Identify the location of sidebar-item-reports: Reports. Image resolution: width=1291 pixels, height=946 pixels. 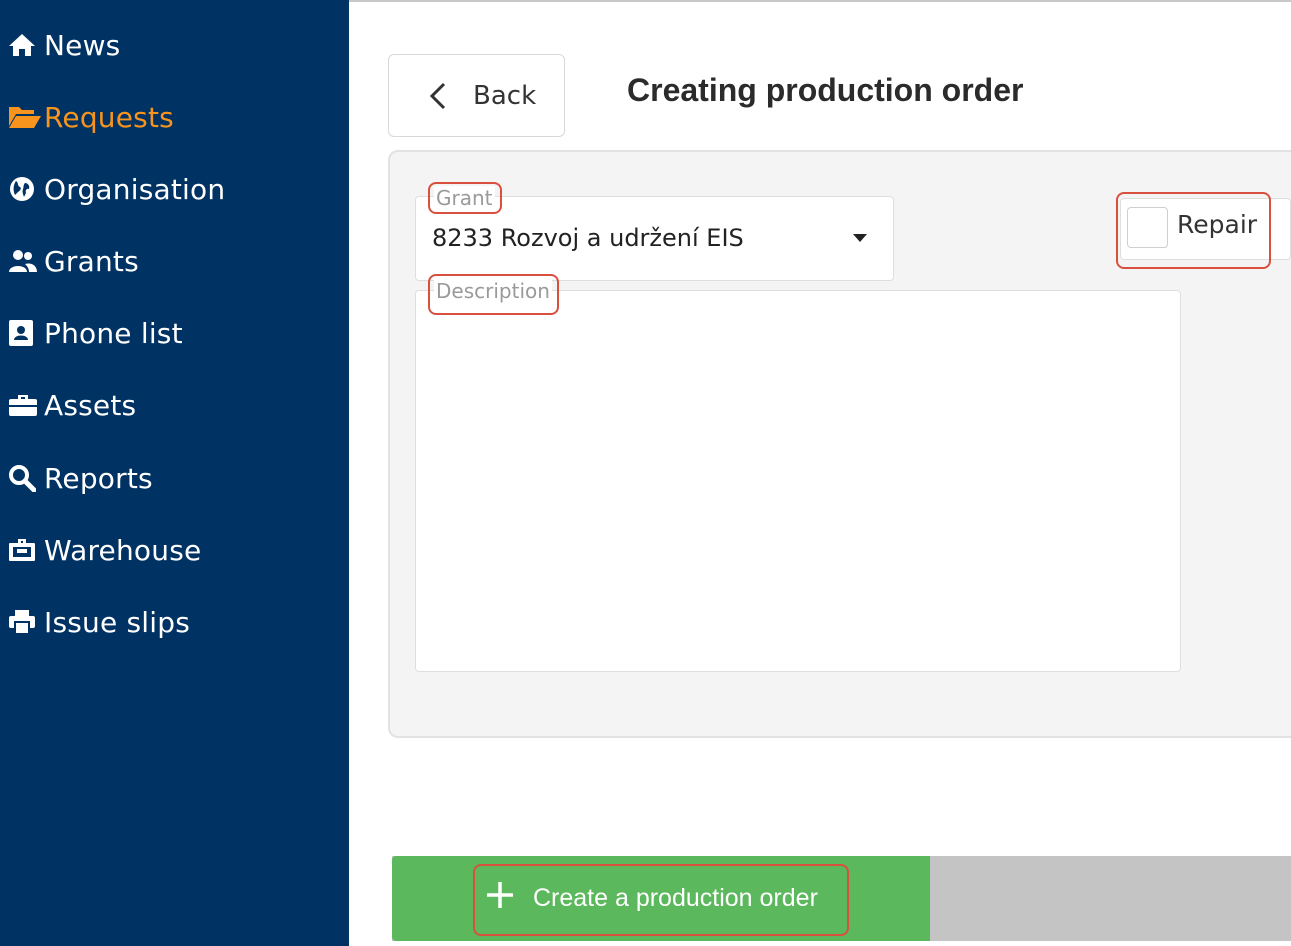
(80, 478).